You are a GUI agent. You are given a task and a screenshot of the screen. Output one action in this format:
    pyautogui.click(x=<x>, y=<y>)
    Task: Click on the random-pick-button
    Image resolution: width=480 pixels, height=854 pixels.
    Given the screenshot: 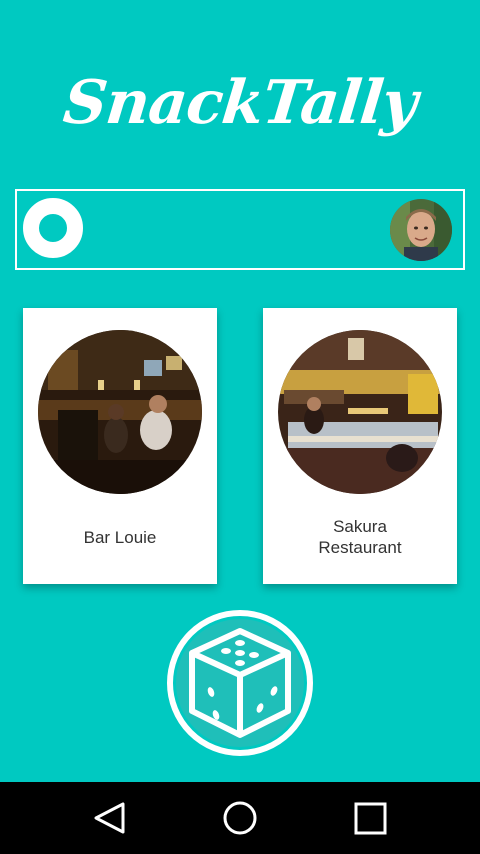 What is the action you would take?
    pyautogui.click(x=240, y=683)
    